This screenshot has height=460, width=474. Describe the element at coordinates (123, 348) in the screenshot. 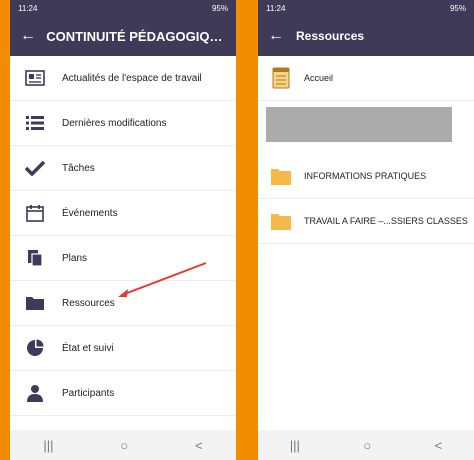

I see `menu-item-etat-suivi: État et suivi` at that location.